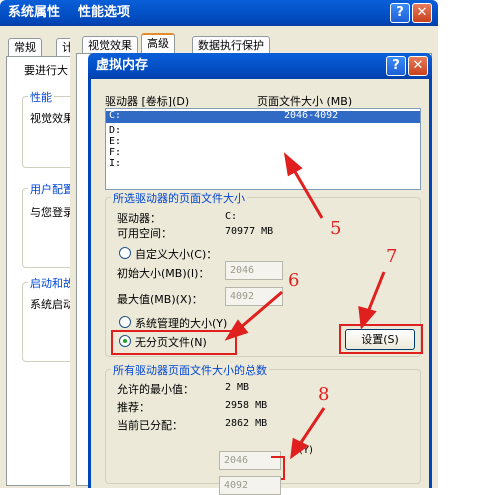  What do you see at coordinates (190, 370) in the screenshot?
I see `total-pagefile-group-title: 所有驱动器页面文件大小的总数` at bounding box center [190, 370].